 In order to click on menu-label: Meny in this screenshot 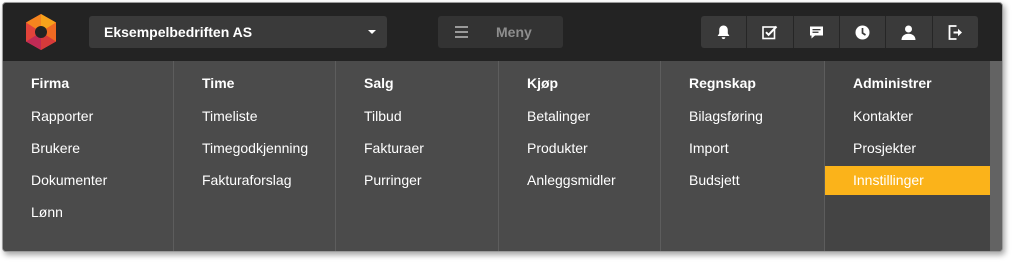, I will do `click(514, 32)`.